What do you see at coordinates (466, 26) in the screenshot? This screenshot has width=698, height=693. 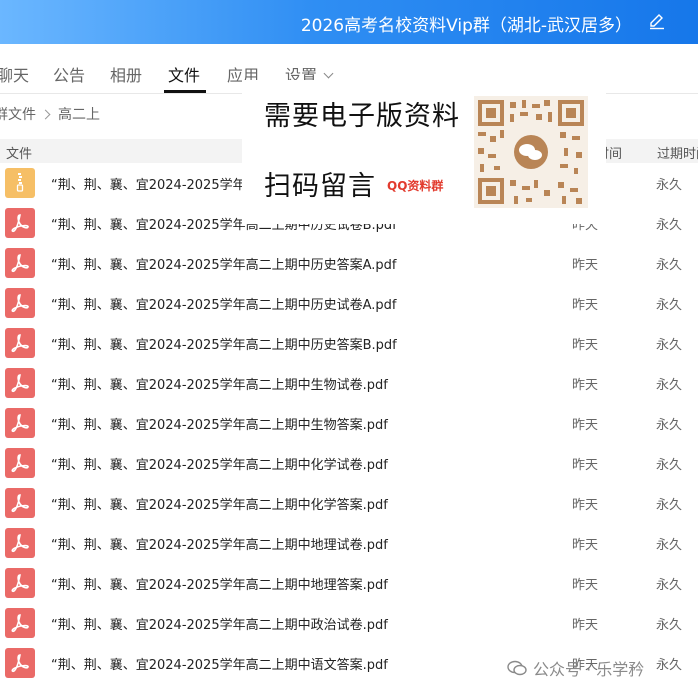 I see `group-title: 2026高考名校资料Vip群（湖北-武汉居多）` at bounding box center [466, 26].